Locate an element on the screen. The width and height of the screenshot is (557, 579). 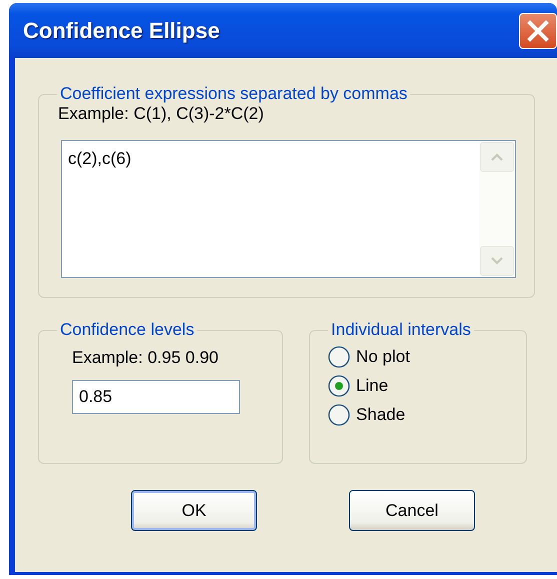
window-title: Confidence Ellipse is located at coordinates (121, 31).